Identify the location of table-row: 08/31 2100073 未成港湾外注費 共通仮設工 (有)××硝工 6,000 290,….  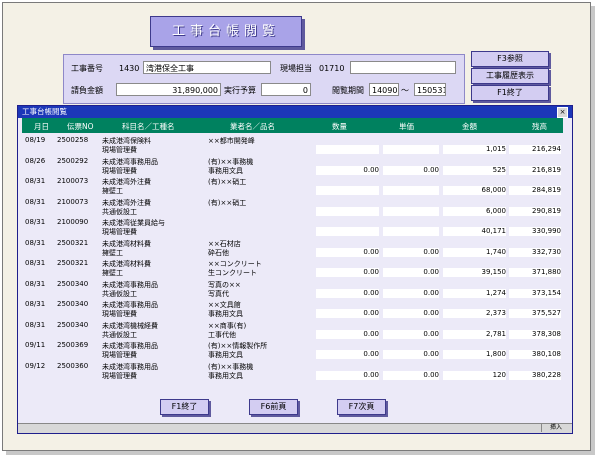
(292, 207).